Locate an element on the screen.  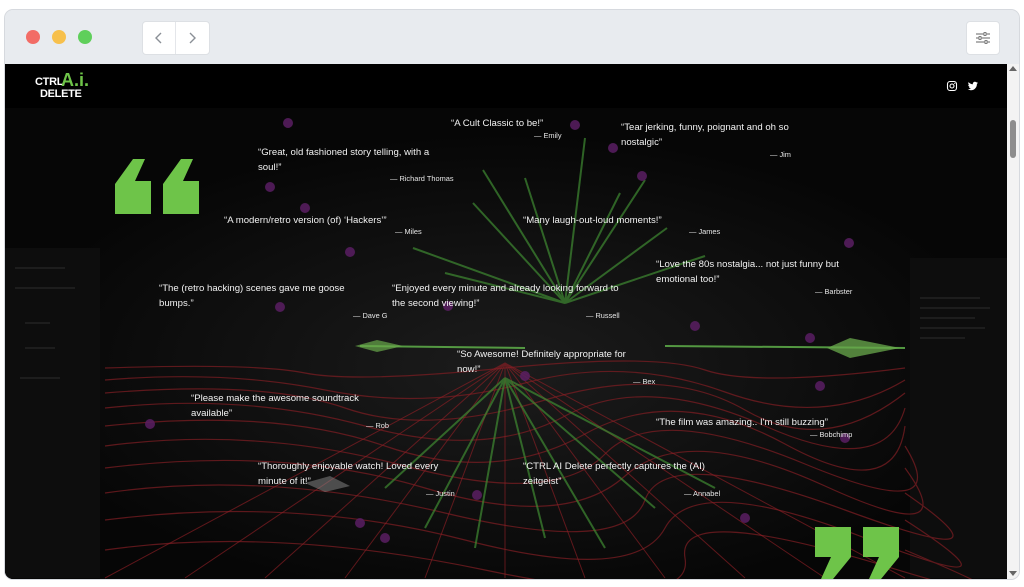
site-header: CTRL A.i. DELETE is located at coordinates (506, 86).